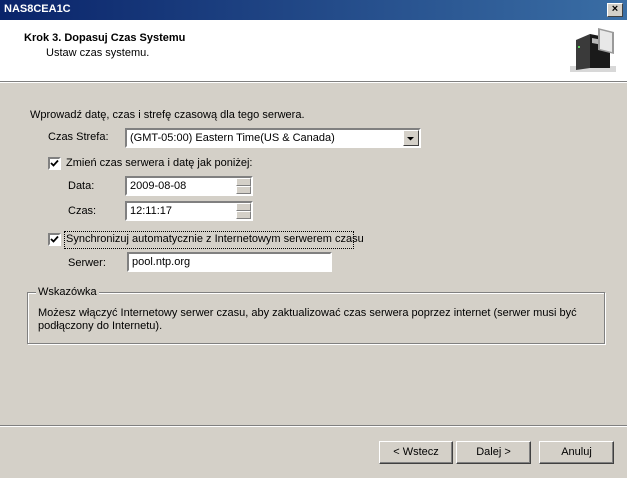 The height and width of the screenshot is (478, 627). Describe the element at coordinates (493, 452) in the screenshot. I see `next-button: Dalej >` at that location.